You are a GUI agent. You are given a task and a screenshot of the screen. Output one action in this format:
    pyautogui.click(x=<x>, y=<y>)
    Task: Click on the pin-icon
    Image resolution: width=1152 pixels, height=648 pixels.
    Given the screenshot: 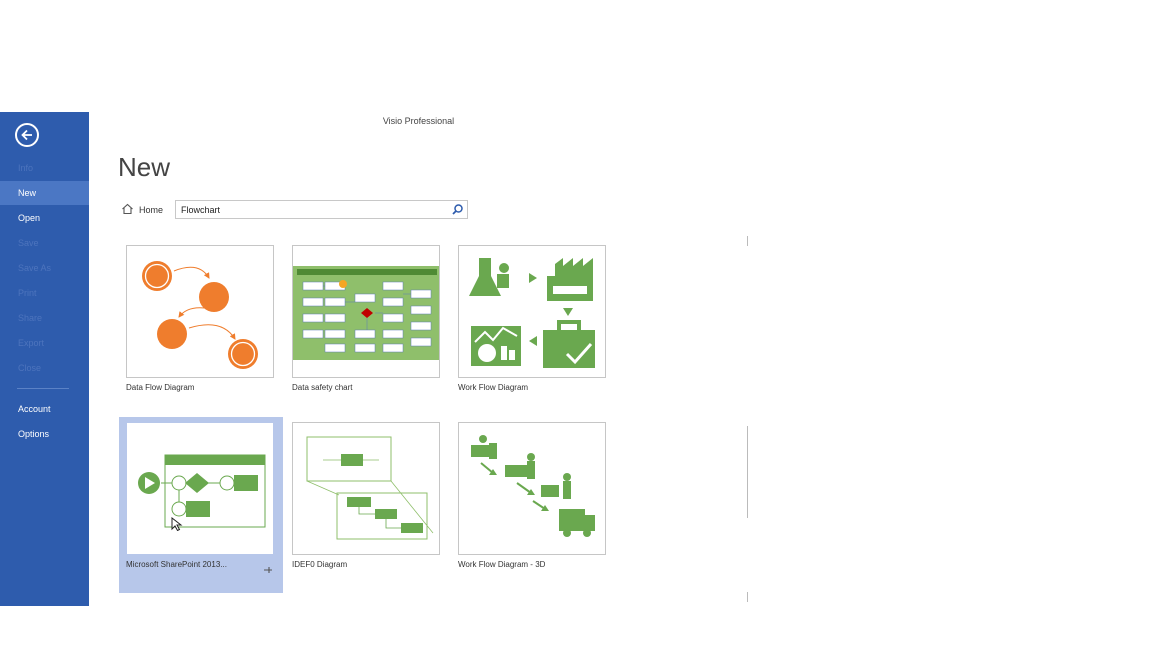 What is the action you would take?
    pyautogui.click(x=268, y=570)
    